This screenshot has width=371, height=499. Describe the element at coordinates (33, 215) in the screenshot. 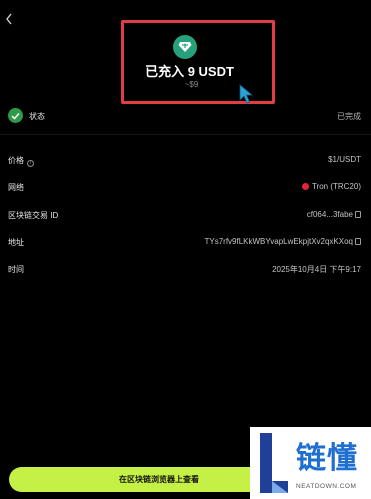

I see `detail-key-txid: 区块链交易 ID` at that location.